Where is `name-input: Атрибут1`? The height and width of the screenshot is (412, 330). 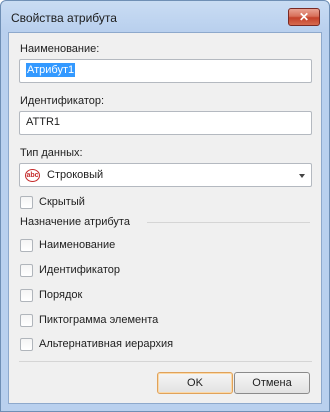 name-input: Атрибут1 is located at coordinates (165, 71).